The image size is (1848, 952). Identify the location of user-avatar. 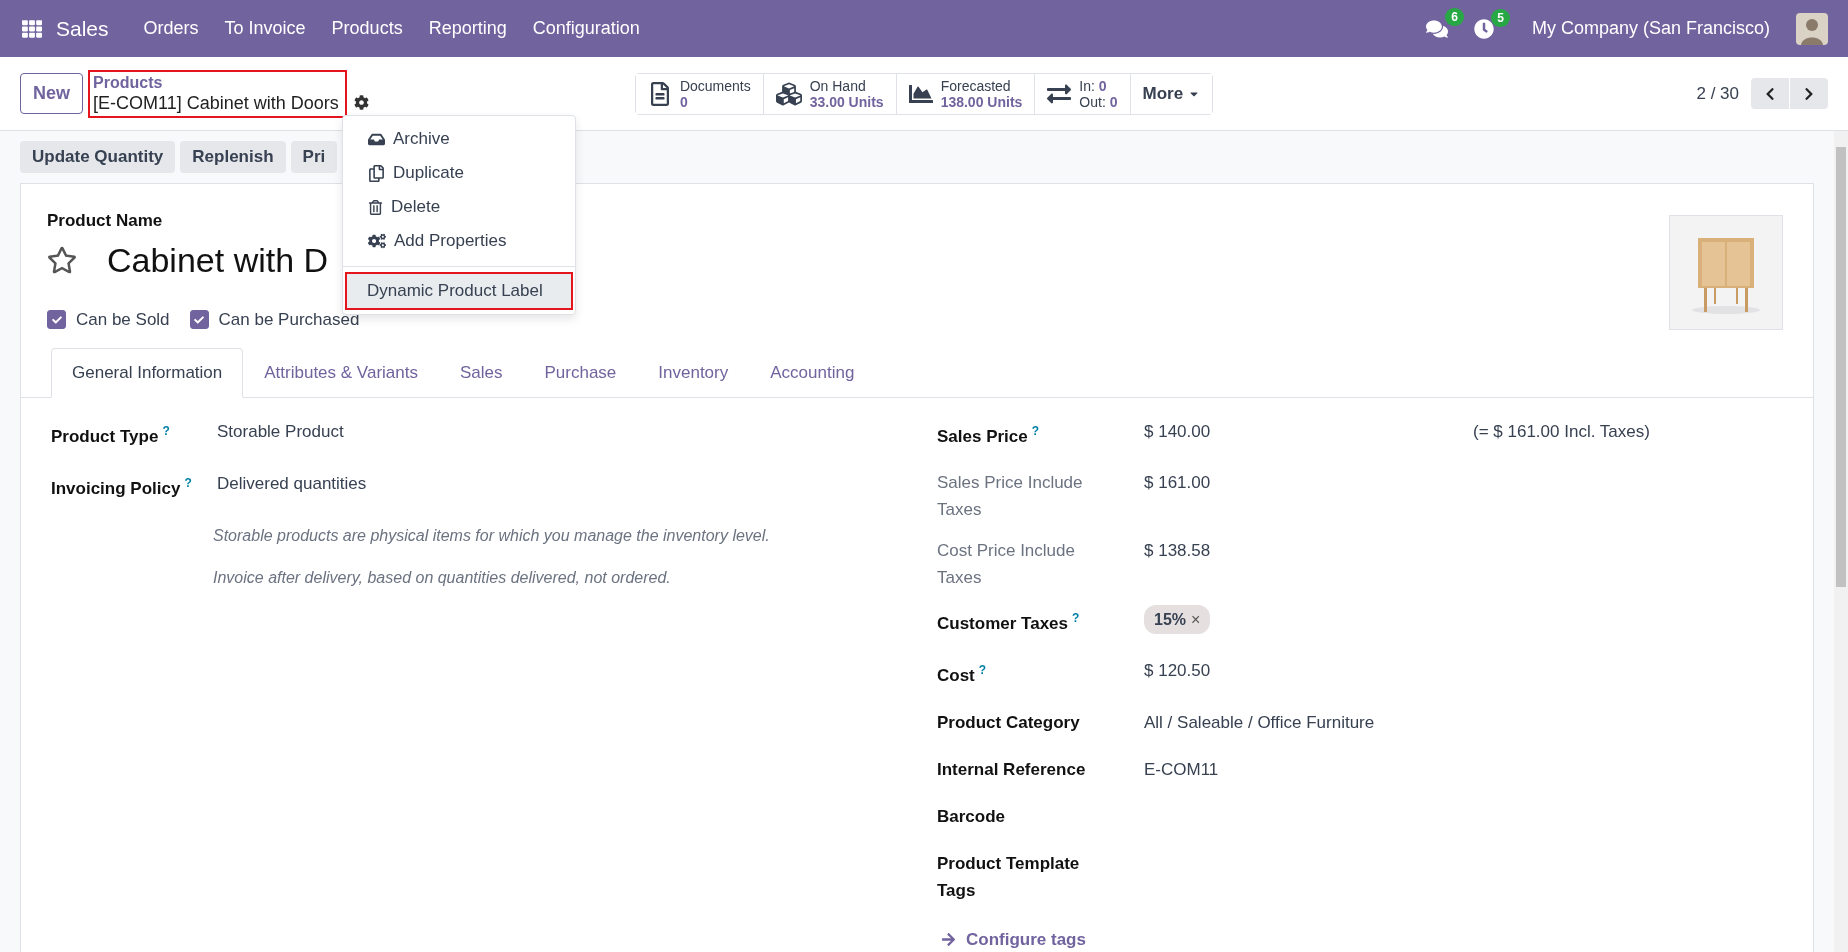
(1812, 28).